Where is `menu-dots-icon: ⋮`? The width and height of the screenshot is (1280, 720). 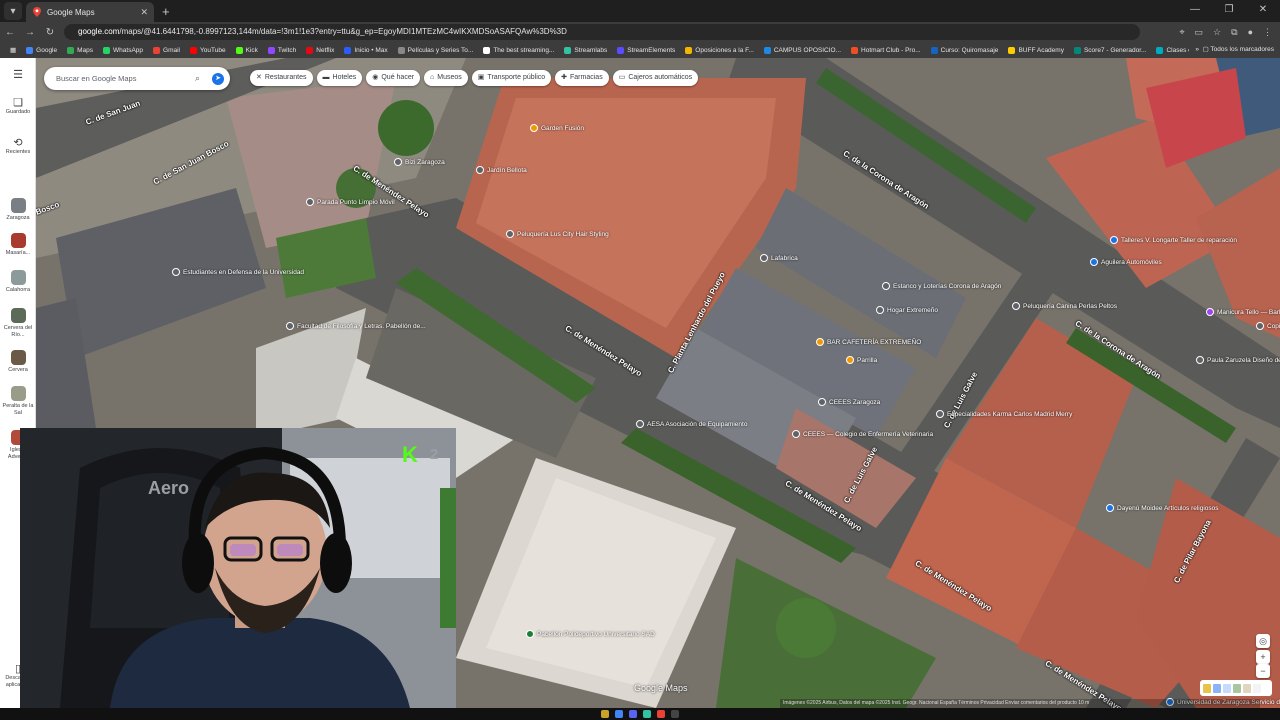 menu-dots-icon: ⋮ is located at coordinates (1267, 32).